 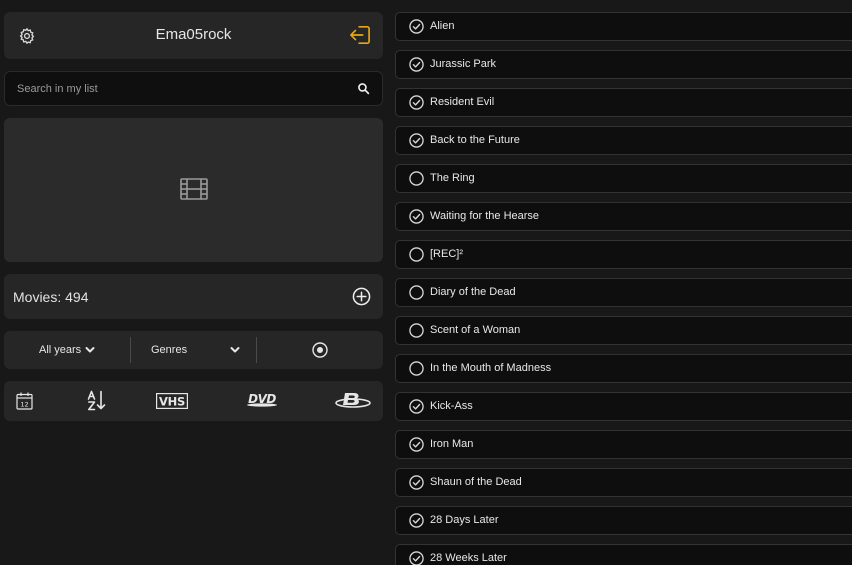 What do you see at coordinates (193, 296) in the screenshot?
I see `movie-count-bar: Movies: 494` at bounding box center [193, 296].